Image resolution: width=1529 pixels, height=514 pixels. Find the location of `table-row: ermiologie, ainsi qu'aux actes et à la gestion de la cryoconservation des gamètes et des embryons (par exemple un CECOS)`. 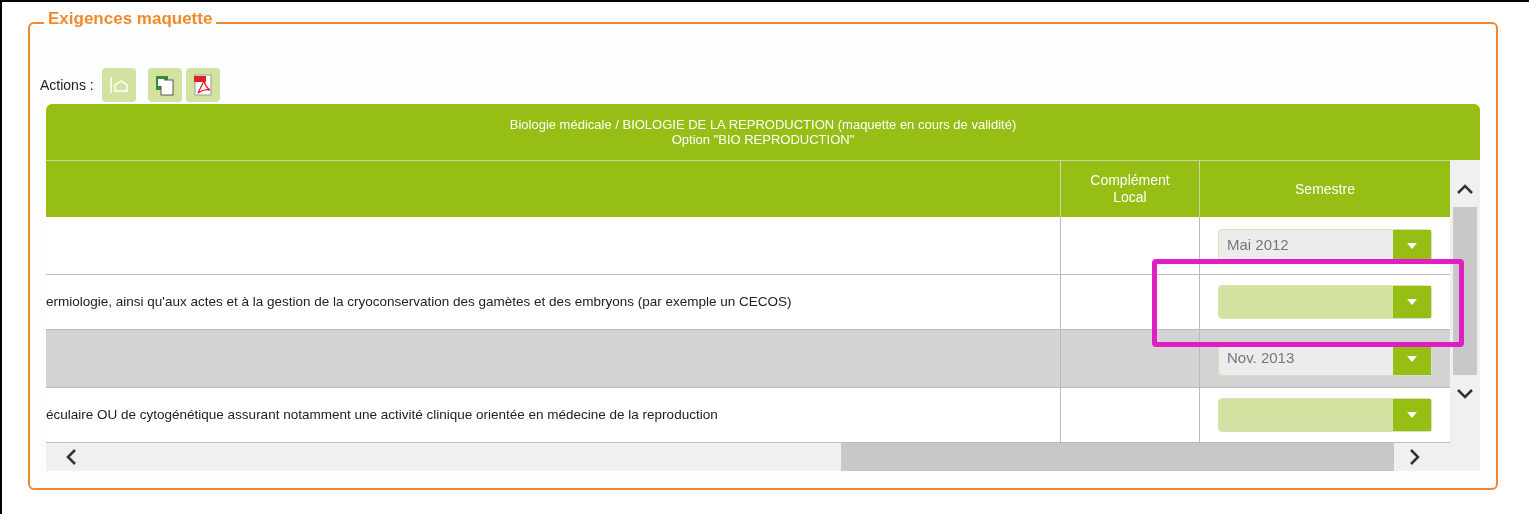

table-row: ermiologie, ainsi qu'aux actes et à la gestion de la cryoconservation des gamètes et des embryons (par exemple un CECOS) is located at coordinates (748, 302).